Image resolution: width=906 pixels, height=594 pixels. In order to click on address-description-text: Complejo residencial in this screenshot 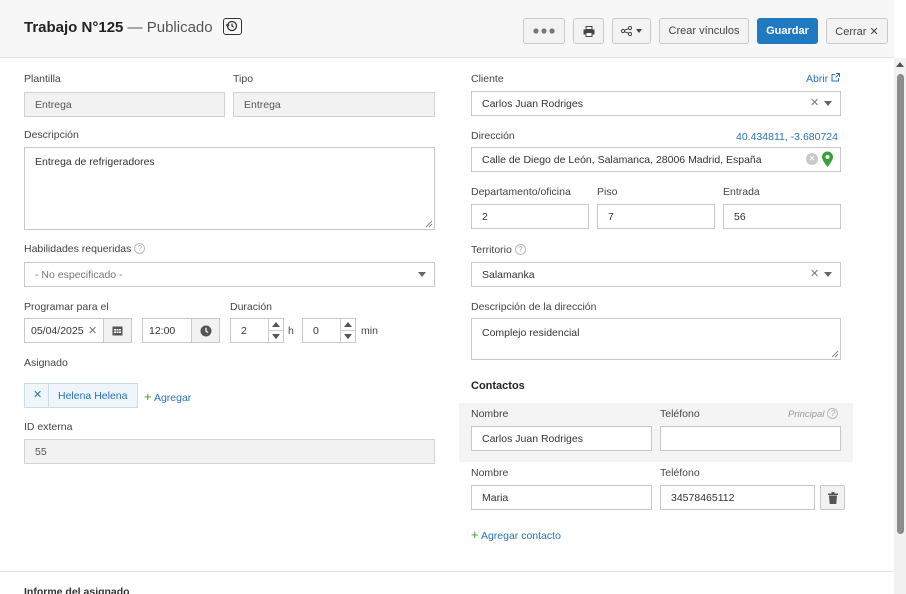, I will do `click(531, 333)`.